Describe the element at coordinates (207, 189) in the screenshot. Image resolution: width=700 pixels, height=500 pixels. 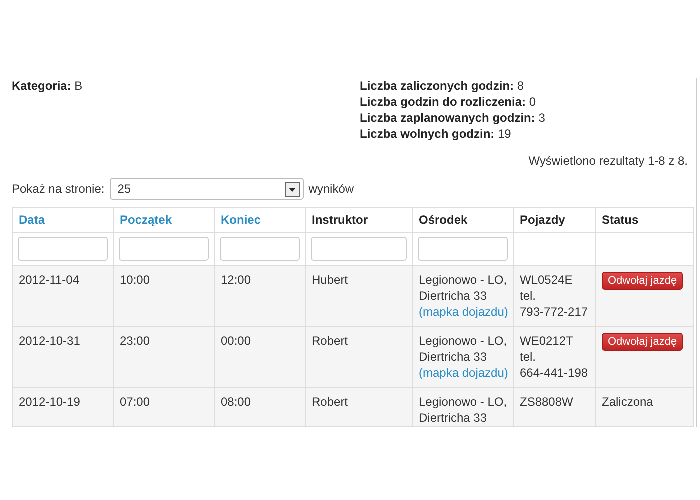
I see `page-size-select: 25` at that location.